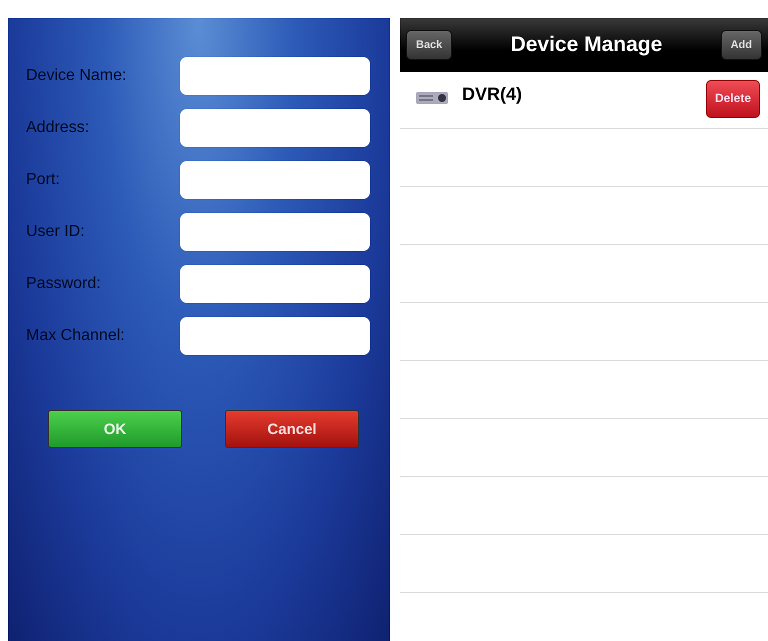 The width and height of the screenshot is (768, 641). I want to click on field-label: User ID:, so click(56, 232).